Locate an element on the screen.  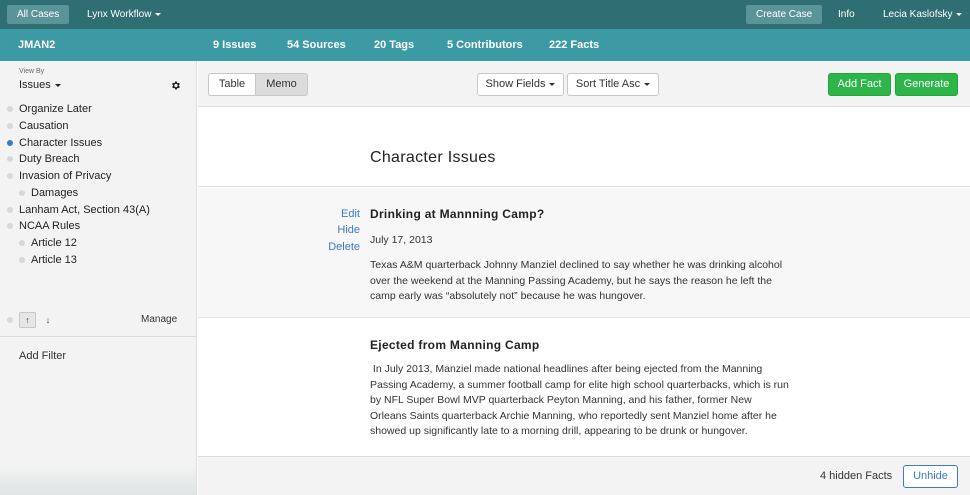
hide-link: Hide is located at coordinates (334, 230).